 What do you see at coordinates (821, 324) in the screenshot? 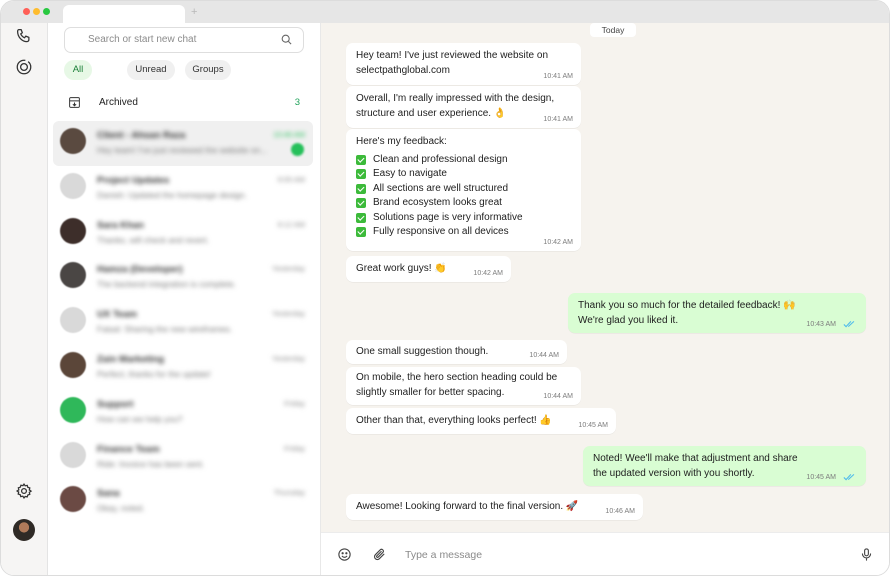
I see `message-time: 10:43 AM` at bounding box center [821, 324].